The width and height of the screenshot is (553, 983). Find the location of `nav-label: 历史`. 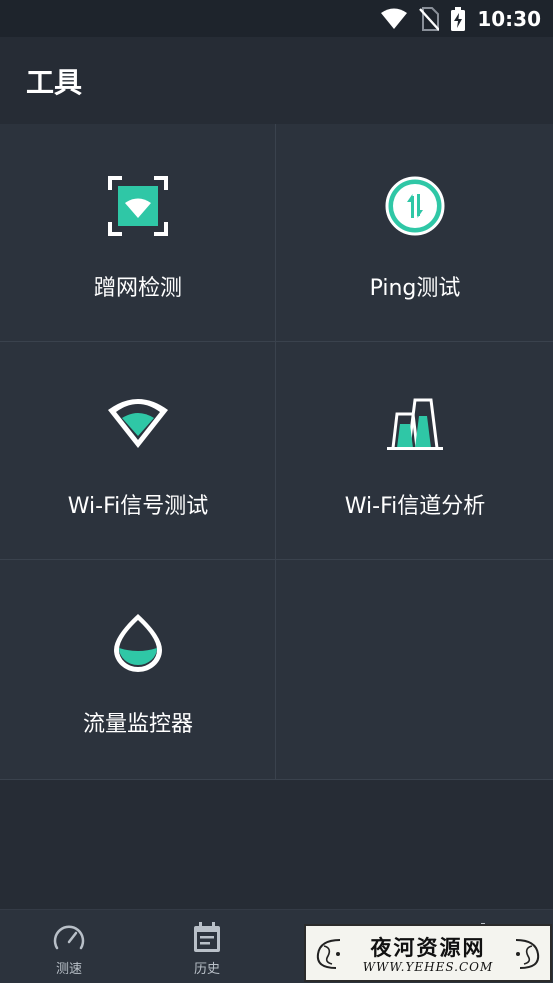

nav-label: 历史 is located at coordinates (206, 969).